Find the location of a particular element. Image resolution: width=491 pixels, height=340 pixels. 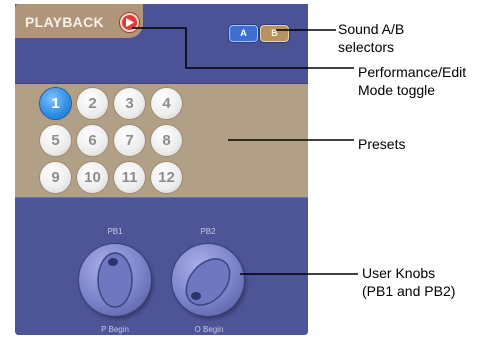

annotation-line: Presets is located at coordinates (382, 144).